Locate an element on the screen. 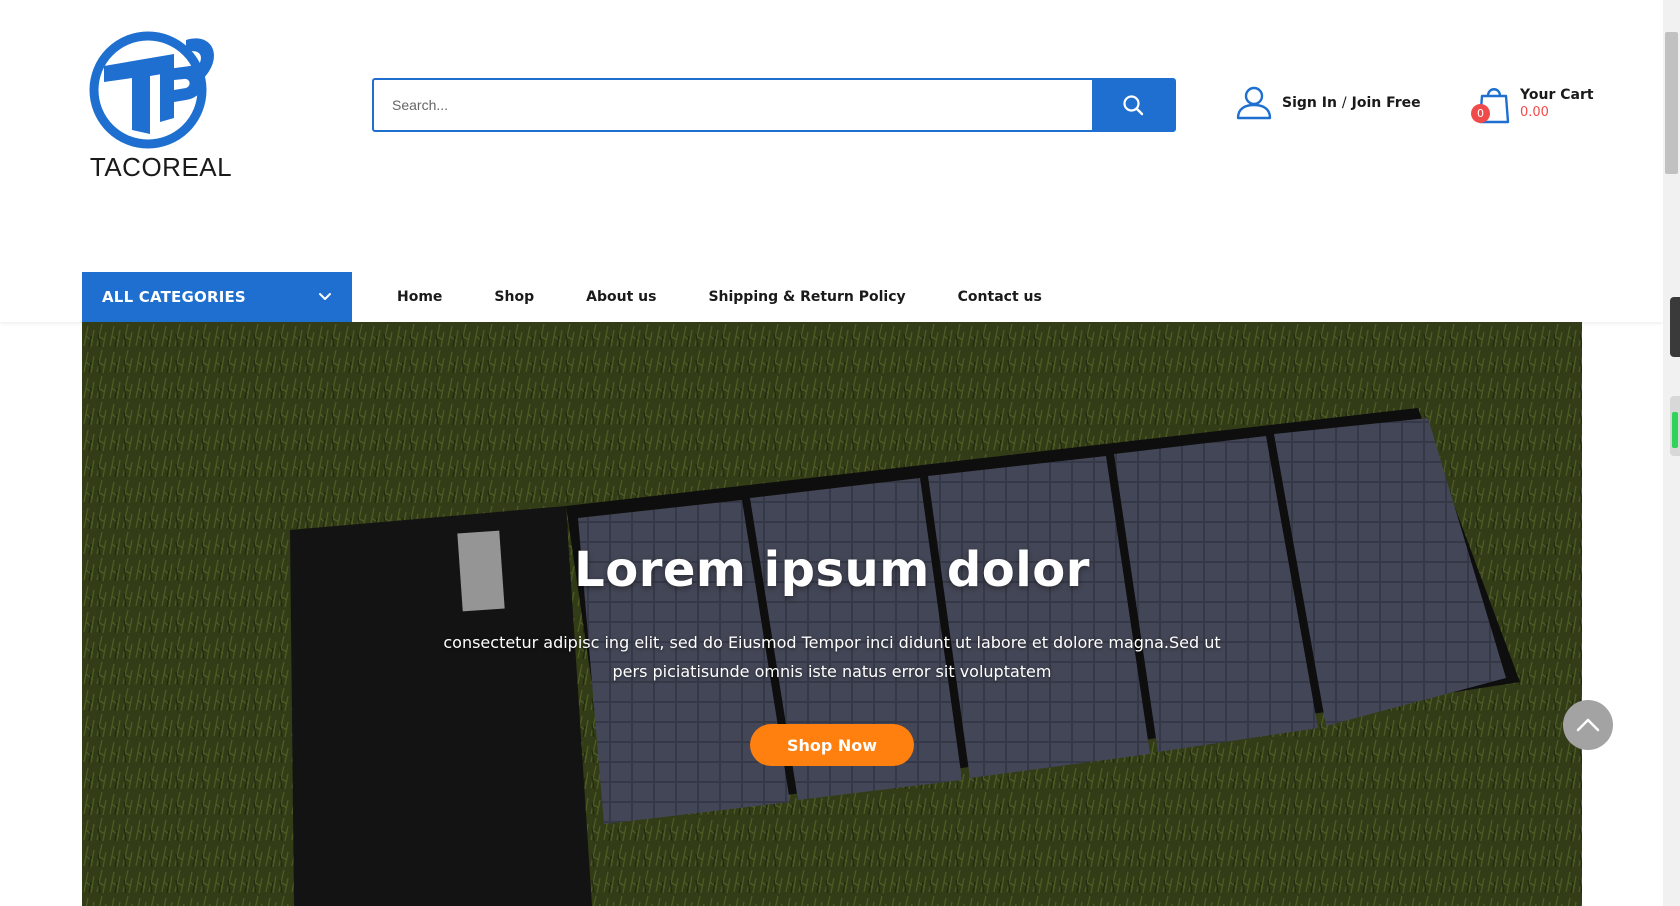  account-link: Sign In / Join Free is located at coordinates (1328, 103).